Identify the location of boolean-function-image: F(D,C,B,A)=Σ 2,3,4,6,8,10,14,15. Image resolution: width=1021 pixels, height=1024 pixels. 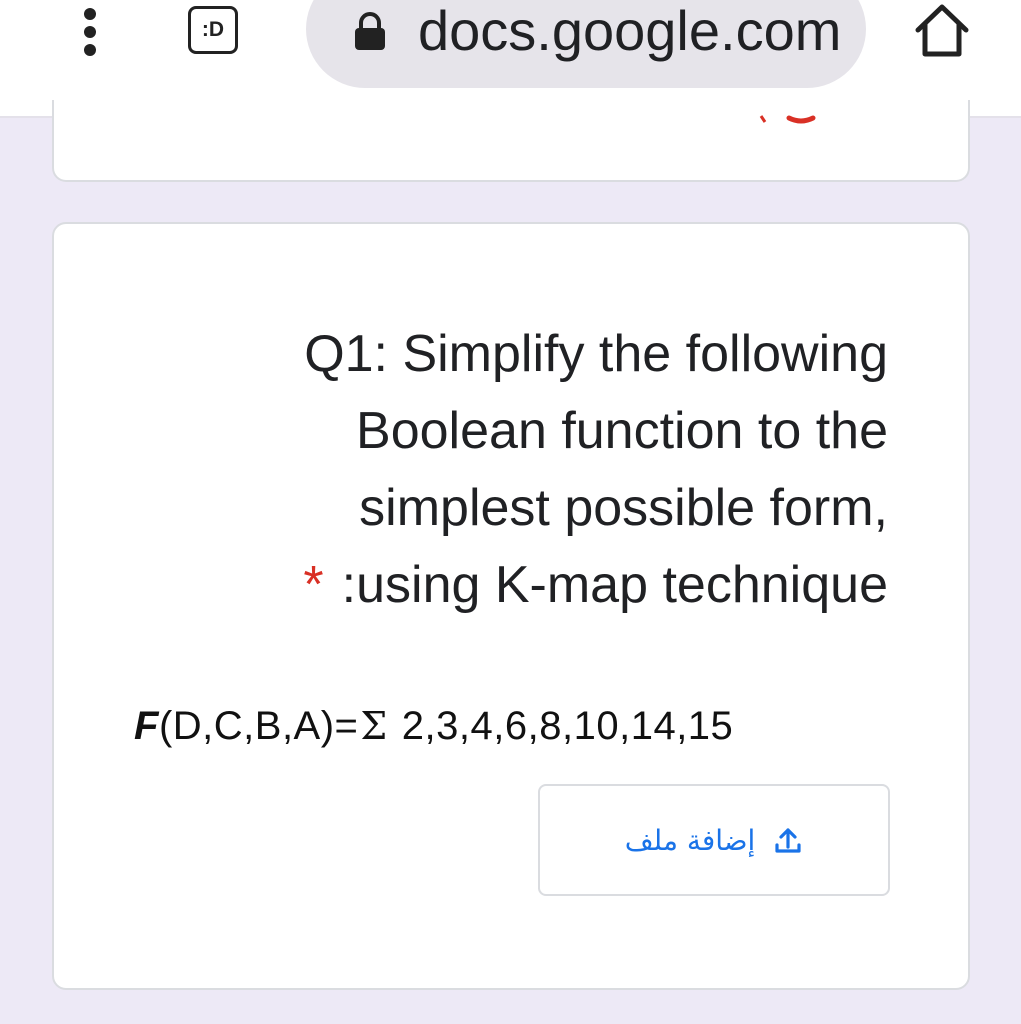
(433, 726).